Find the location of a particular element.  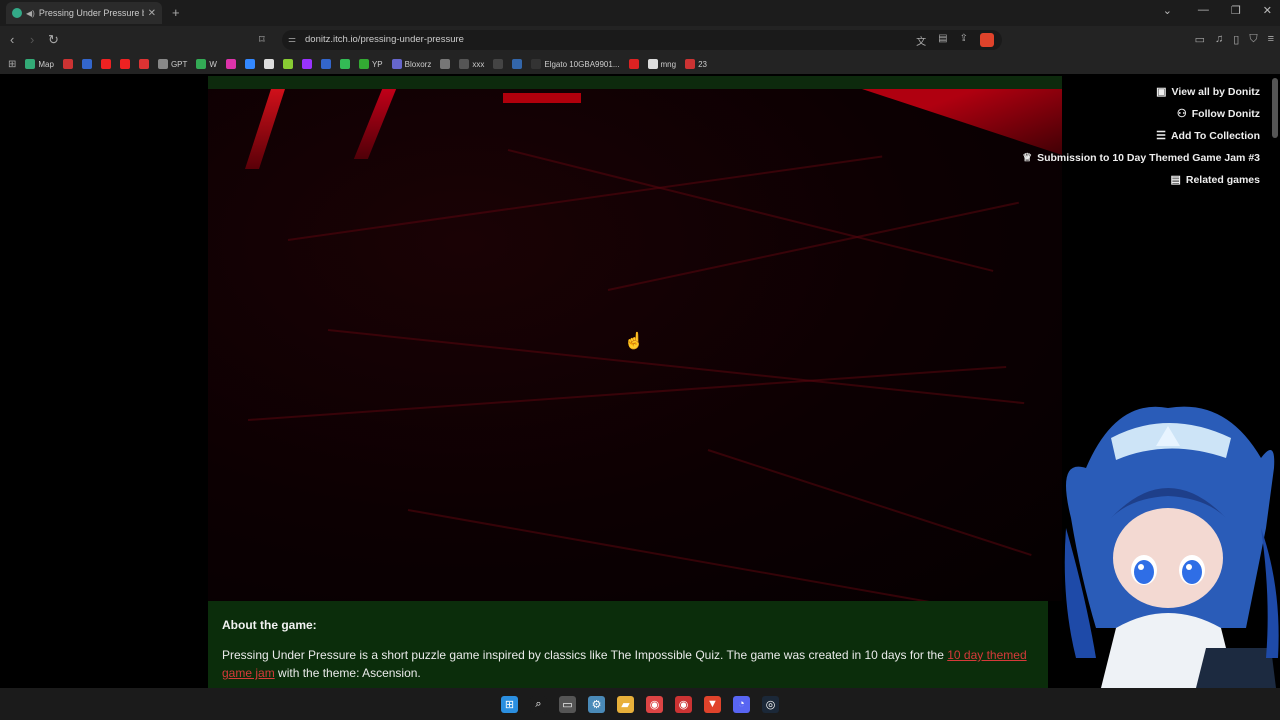

settings-icon: ⚙ is located at coordinates (596, 704).